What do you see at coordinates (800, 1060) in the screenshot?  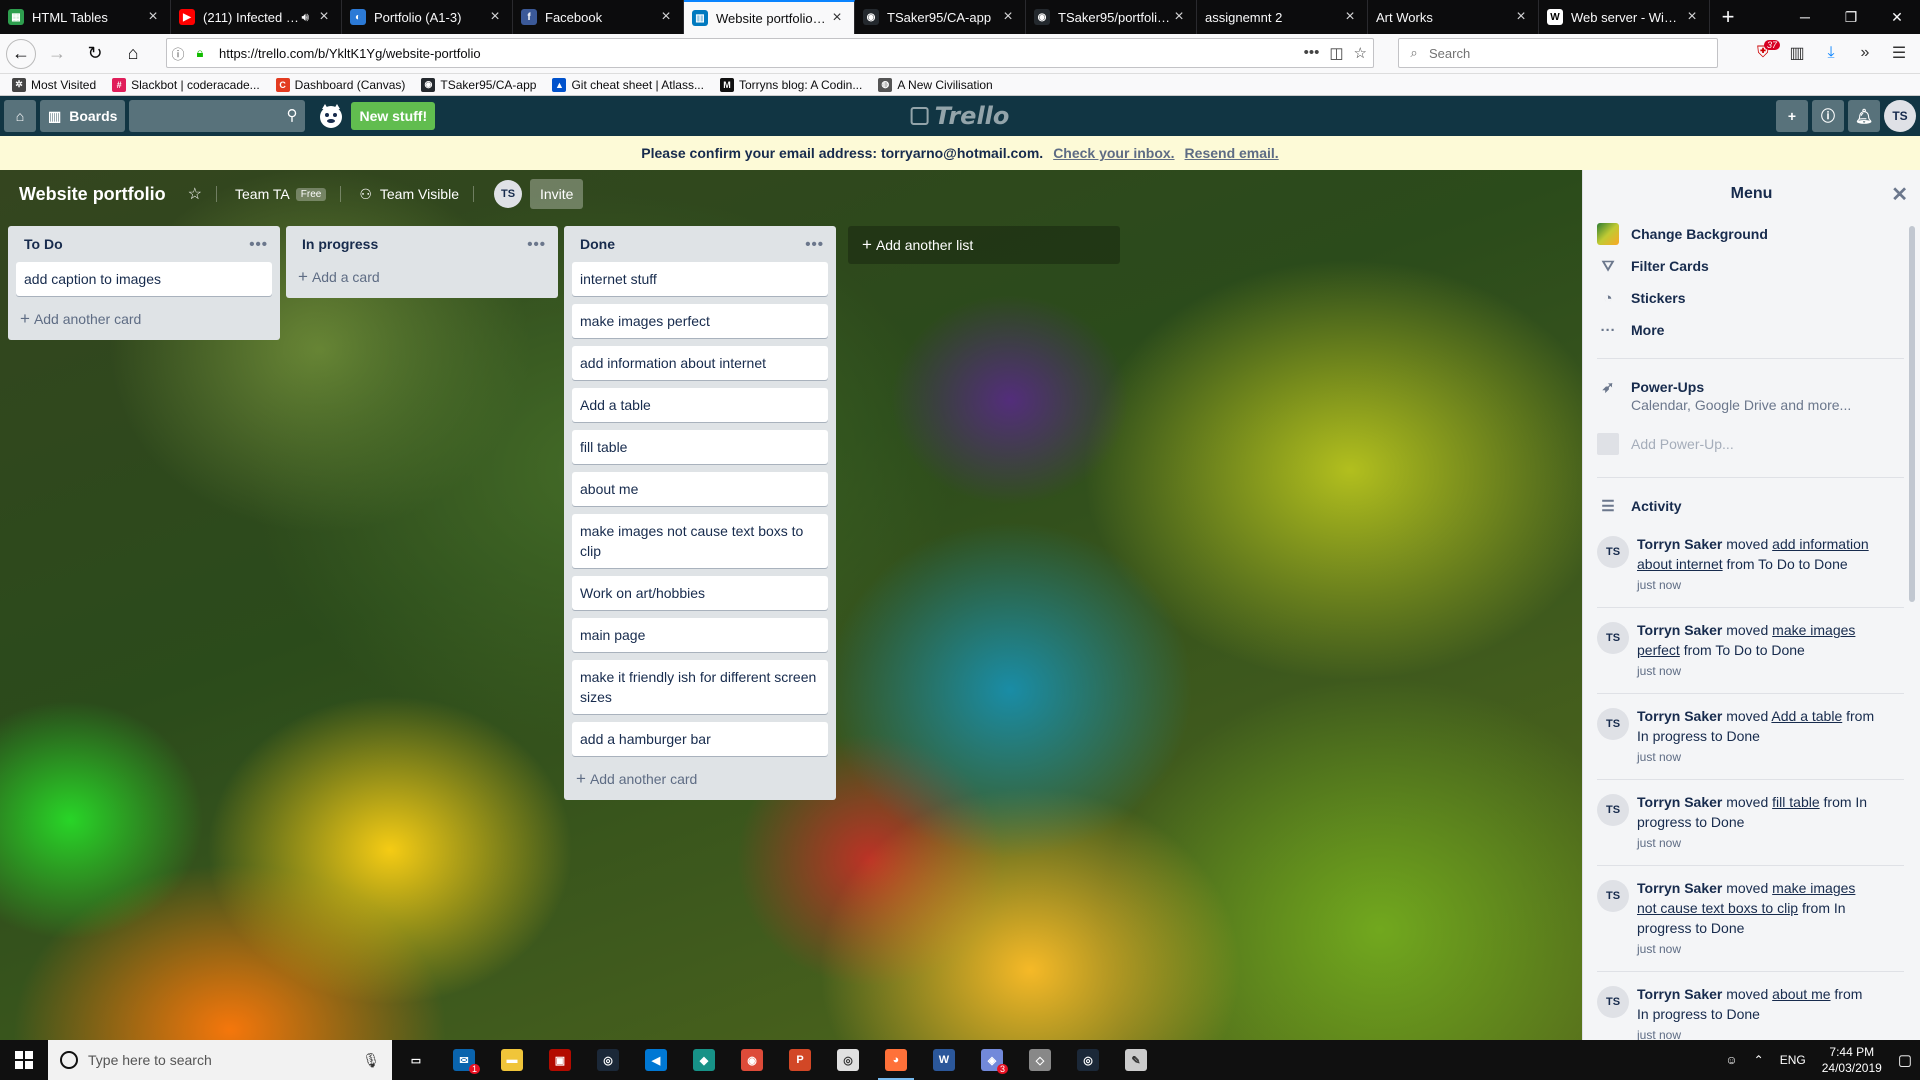 I see `taskbar-app-powerpoint: P` at bounding box center [800, 1060].